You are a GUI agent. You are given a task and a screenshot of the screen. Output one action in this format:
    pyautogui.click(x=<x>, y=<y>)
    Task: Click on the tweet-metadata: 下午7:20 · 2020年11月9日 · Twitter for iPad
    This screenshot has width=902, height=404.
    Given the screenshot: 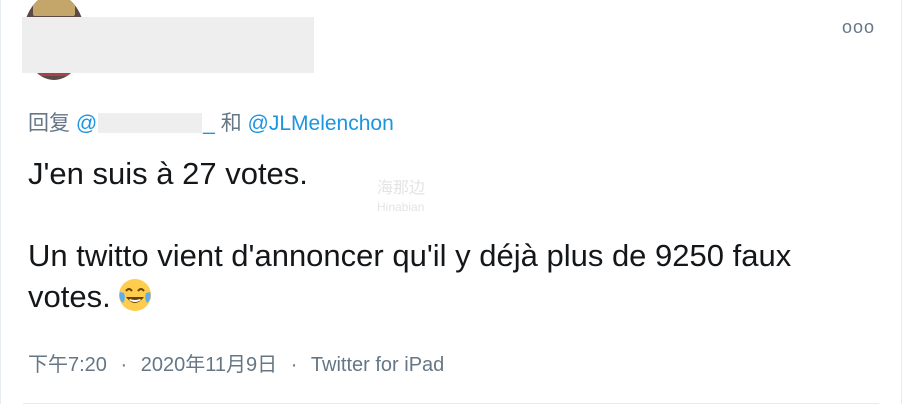 What is the action you would take?
    pyautogui.click(x=236, y=362)
    